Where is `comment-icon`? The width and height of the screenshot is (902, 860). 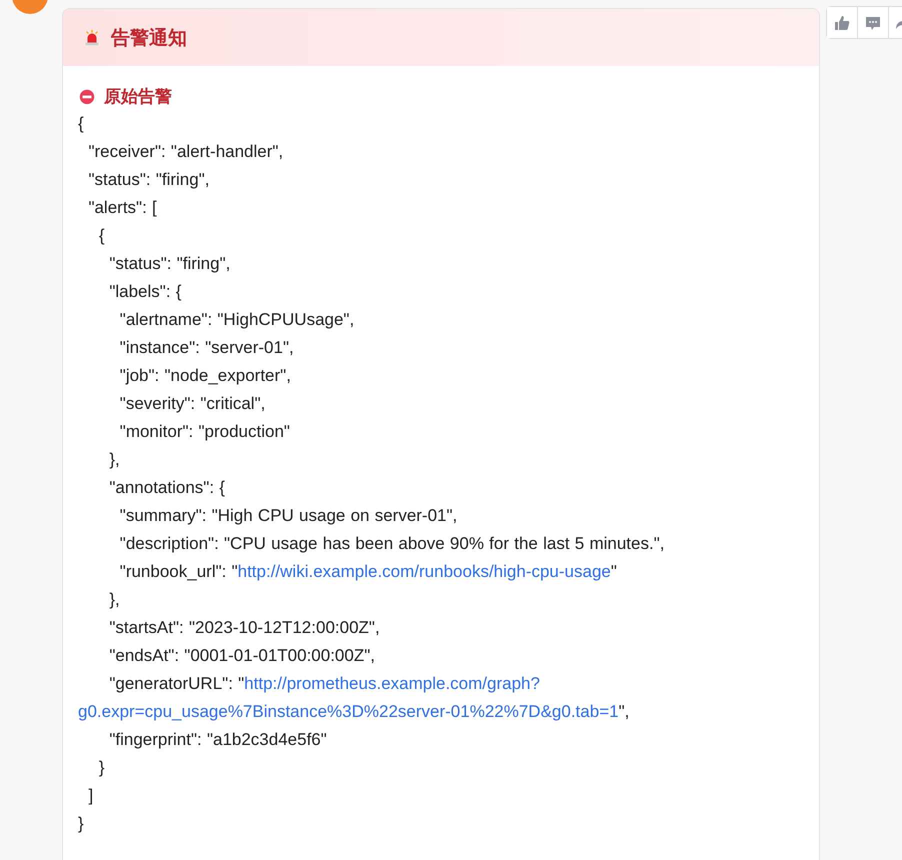
comment-icon is located at coordinates (873, 22).